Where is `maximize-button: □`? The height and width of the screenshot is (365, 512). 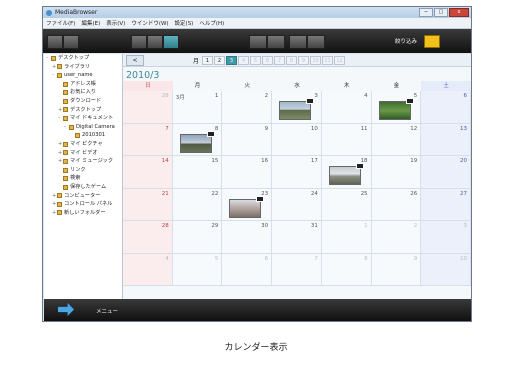
maximize-button: □ is located at coordinates (441, 12).